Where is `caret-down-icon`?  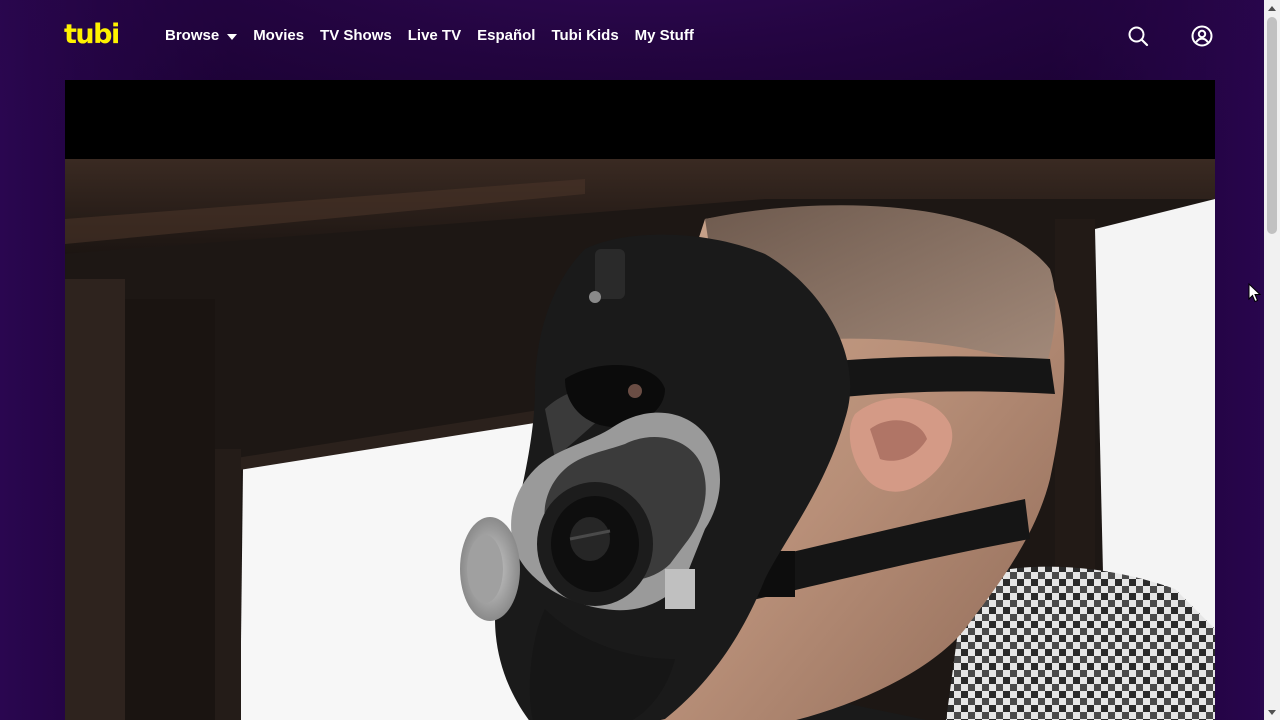 caret-down-icon is located at coordinates (232, 36).